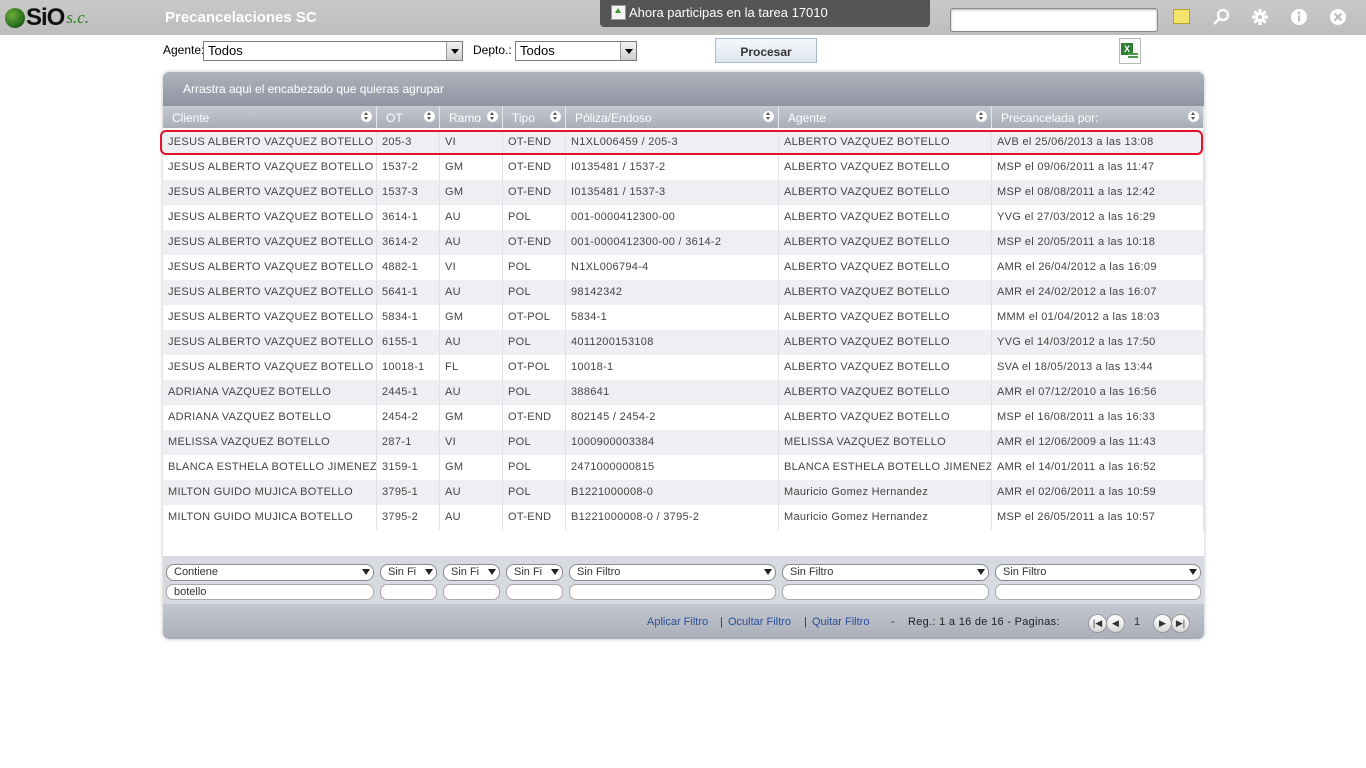 The image size is (1366, 768). What do you see at coordinates (270, 592) in the screenshot?
I see `filter-value-input: botello` at bounding box center [270, 592].